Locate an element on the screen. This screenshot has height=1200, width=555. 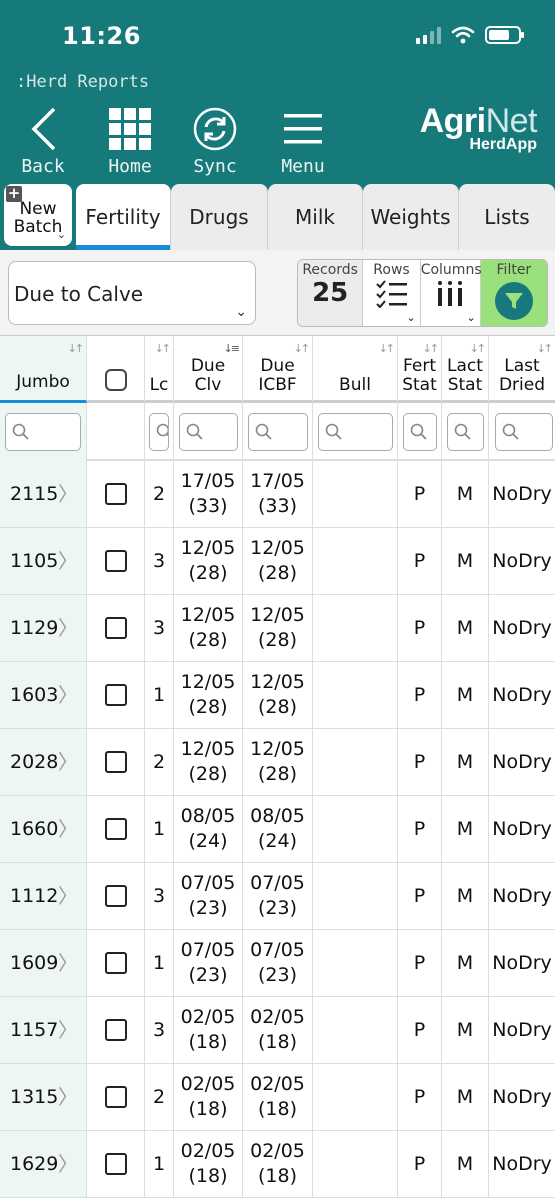
cell-jumbo: 2028 〉 is located at coordinates (43, 762).